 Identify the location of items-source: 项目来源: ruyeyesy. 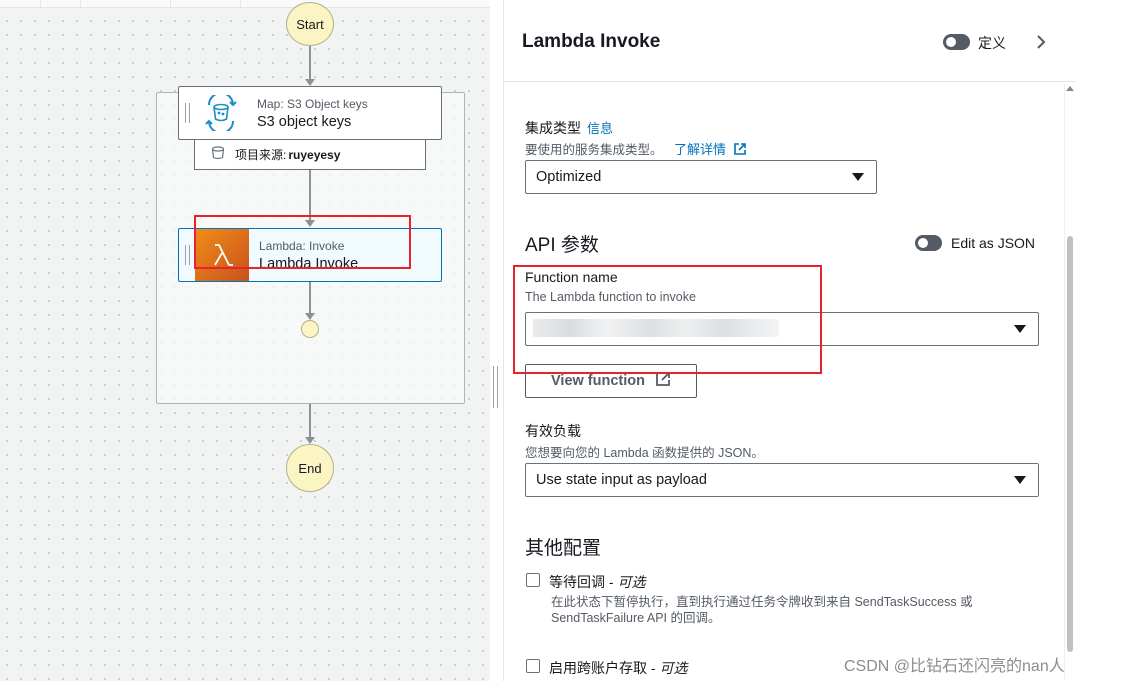
(310, 155).